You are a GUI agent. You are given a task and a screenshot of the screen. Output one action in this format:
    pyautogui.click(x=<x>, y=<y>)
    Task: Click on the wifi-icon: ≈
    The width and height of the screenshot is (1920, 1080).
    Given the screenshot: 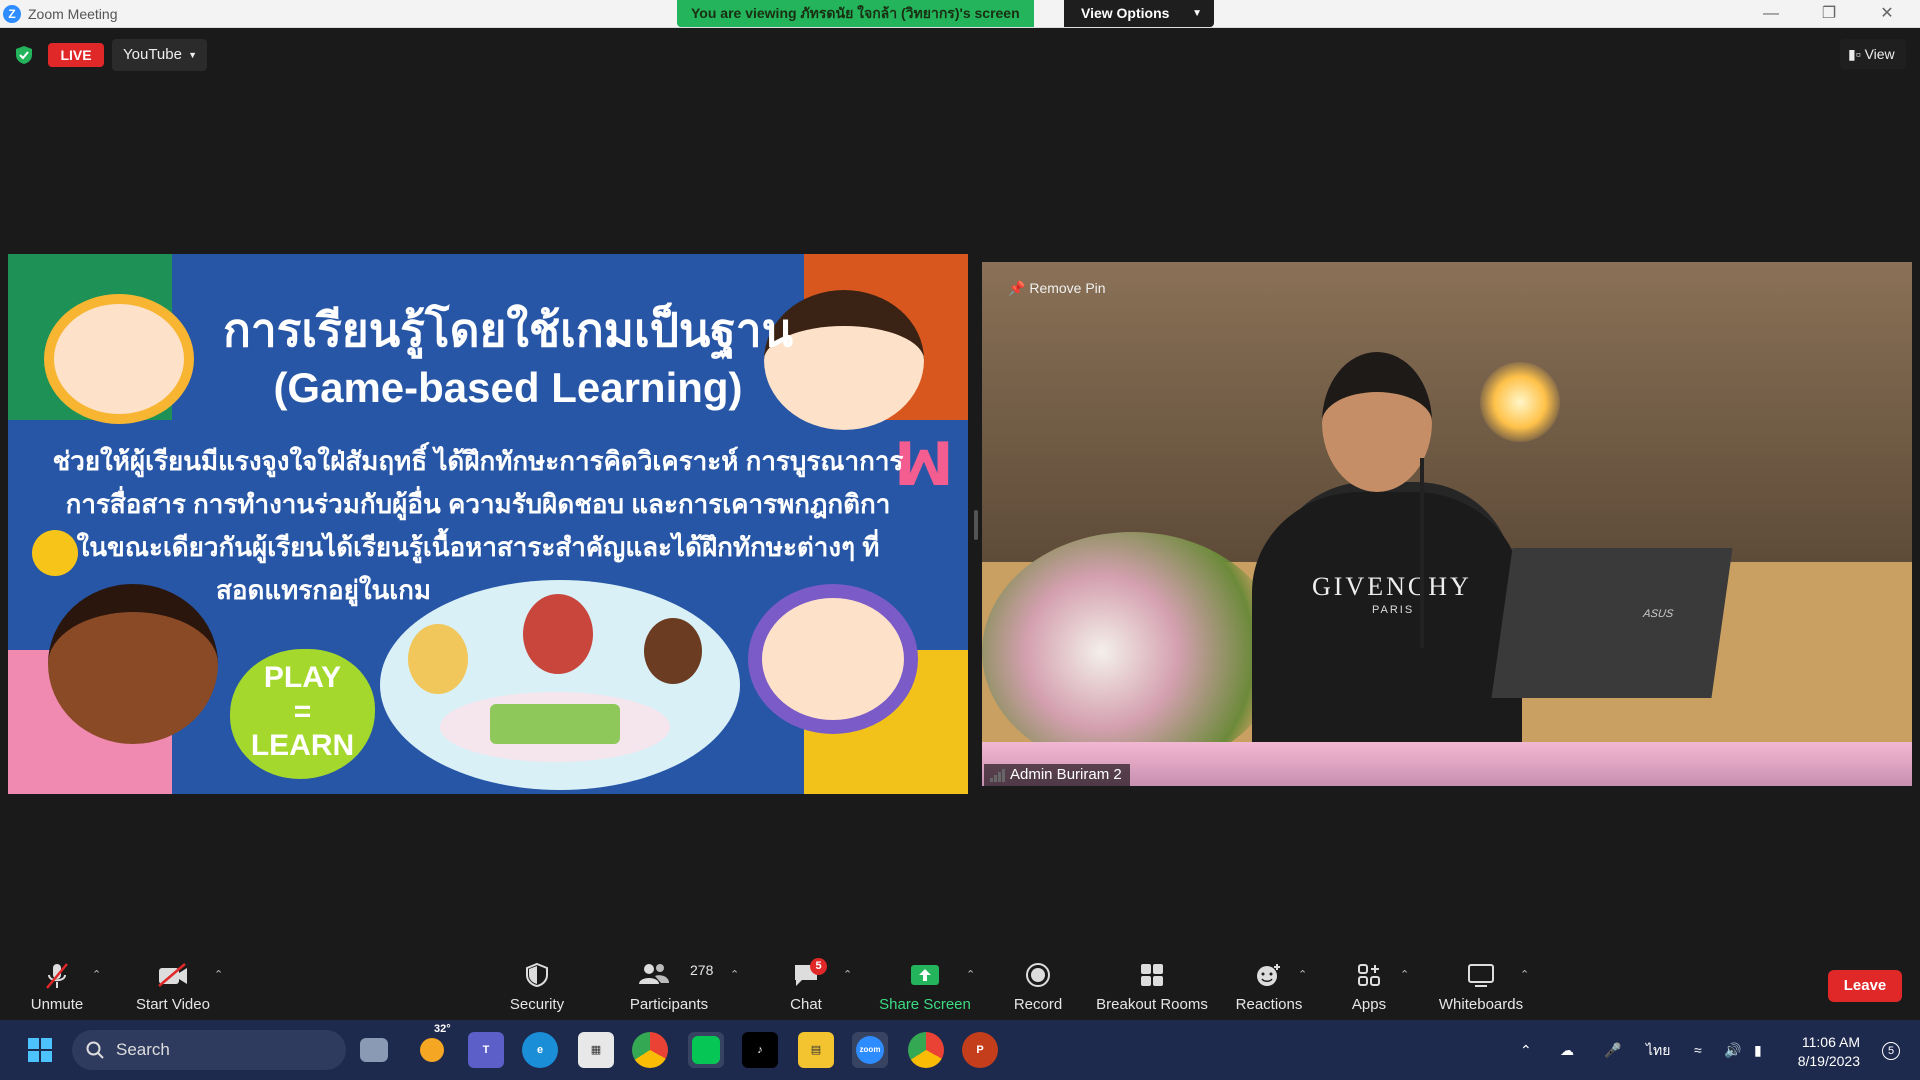 What is the action you would take?
    pyautogui.click(x=1698, y=1050)
    